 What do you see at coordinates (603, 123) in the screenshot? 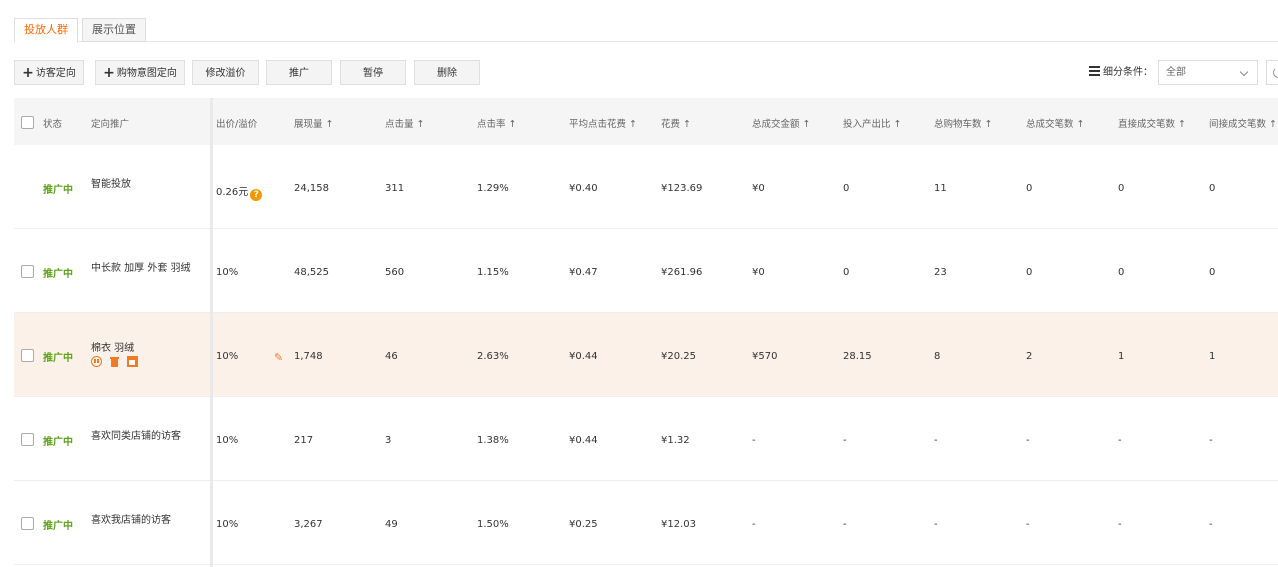
I see `header-cpc: 平均点击花费 ↑` at bounding box center [603, 123].